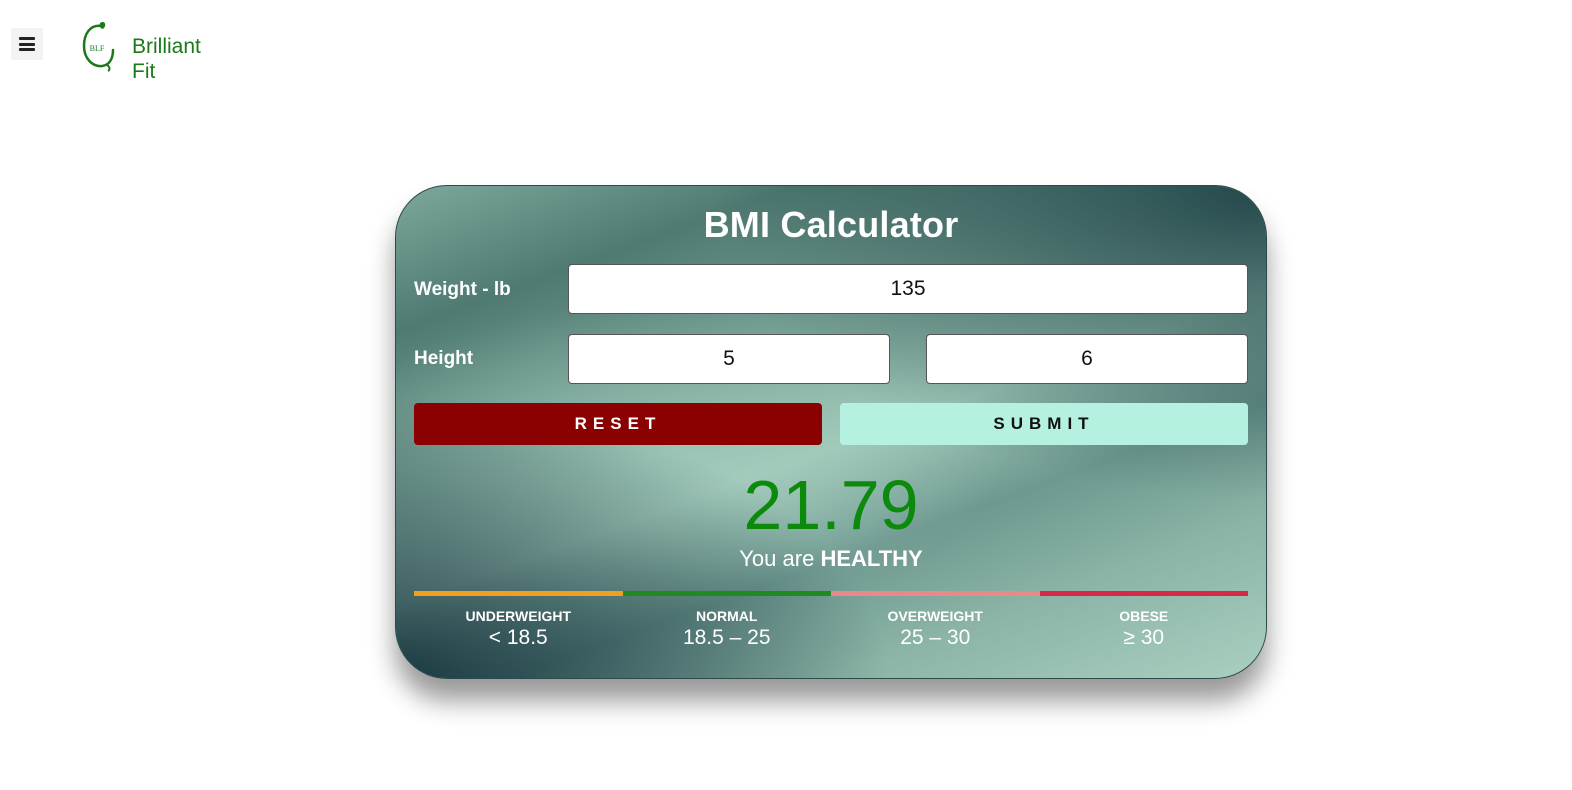 The width and height of the screenshot is (1572, 790). I want to click on bmi-status-text: You are HEALTHY, so click(831, 559).